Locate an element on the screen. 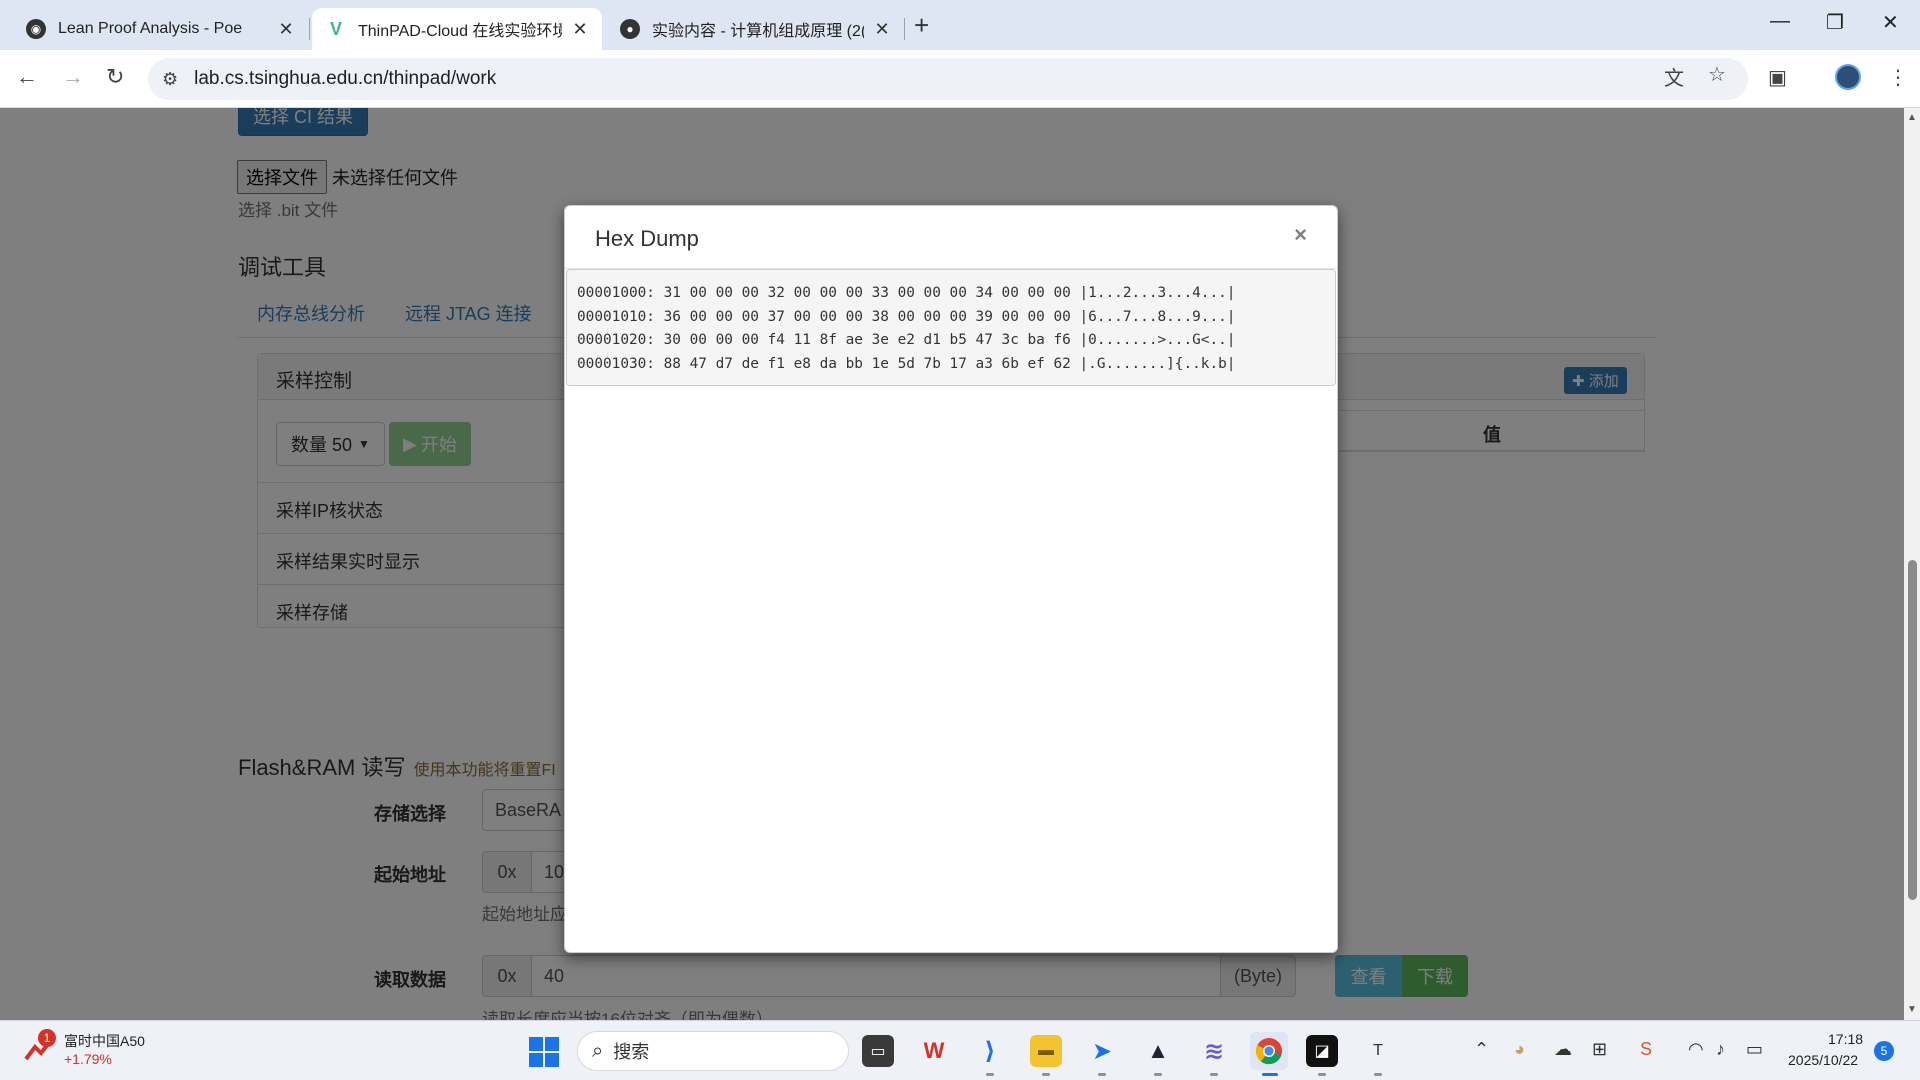 This screenshot has width=1920, height=1080. stock-name: 富时中国A50 is located at coordinates (104, 1041).